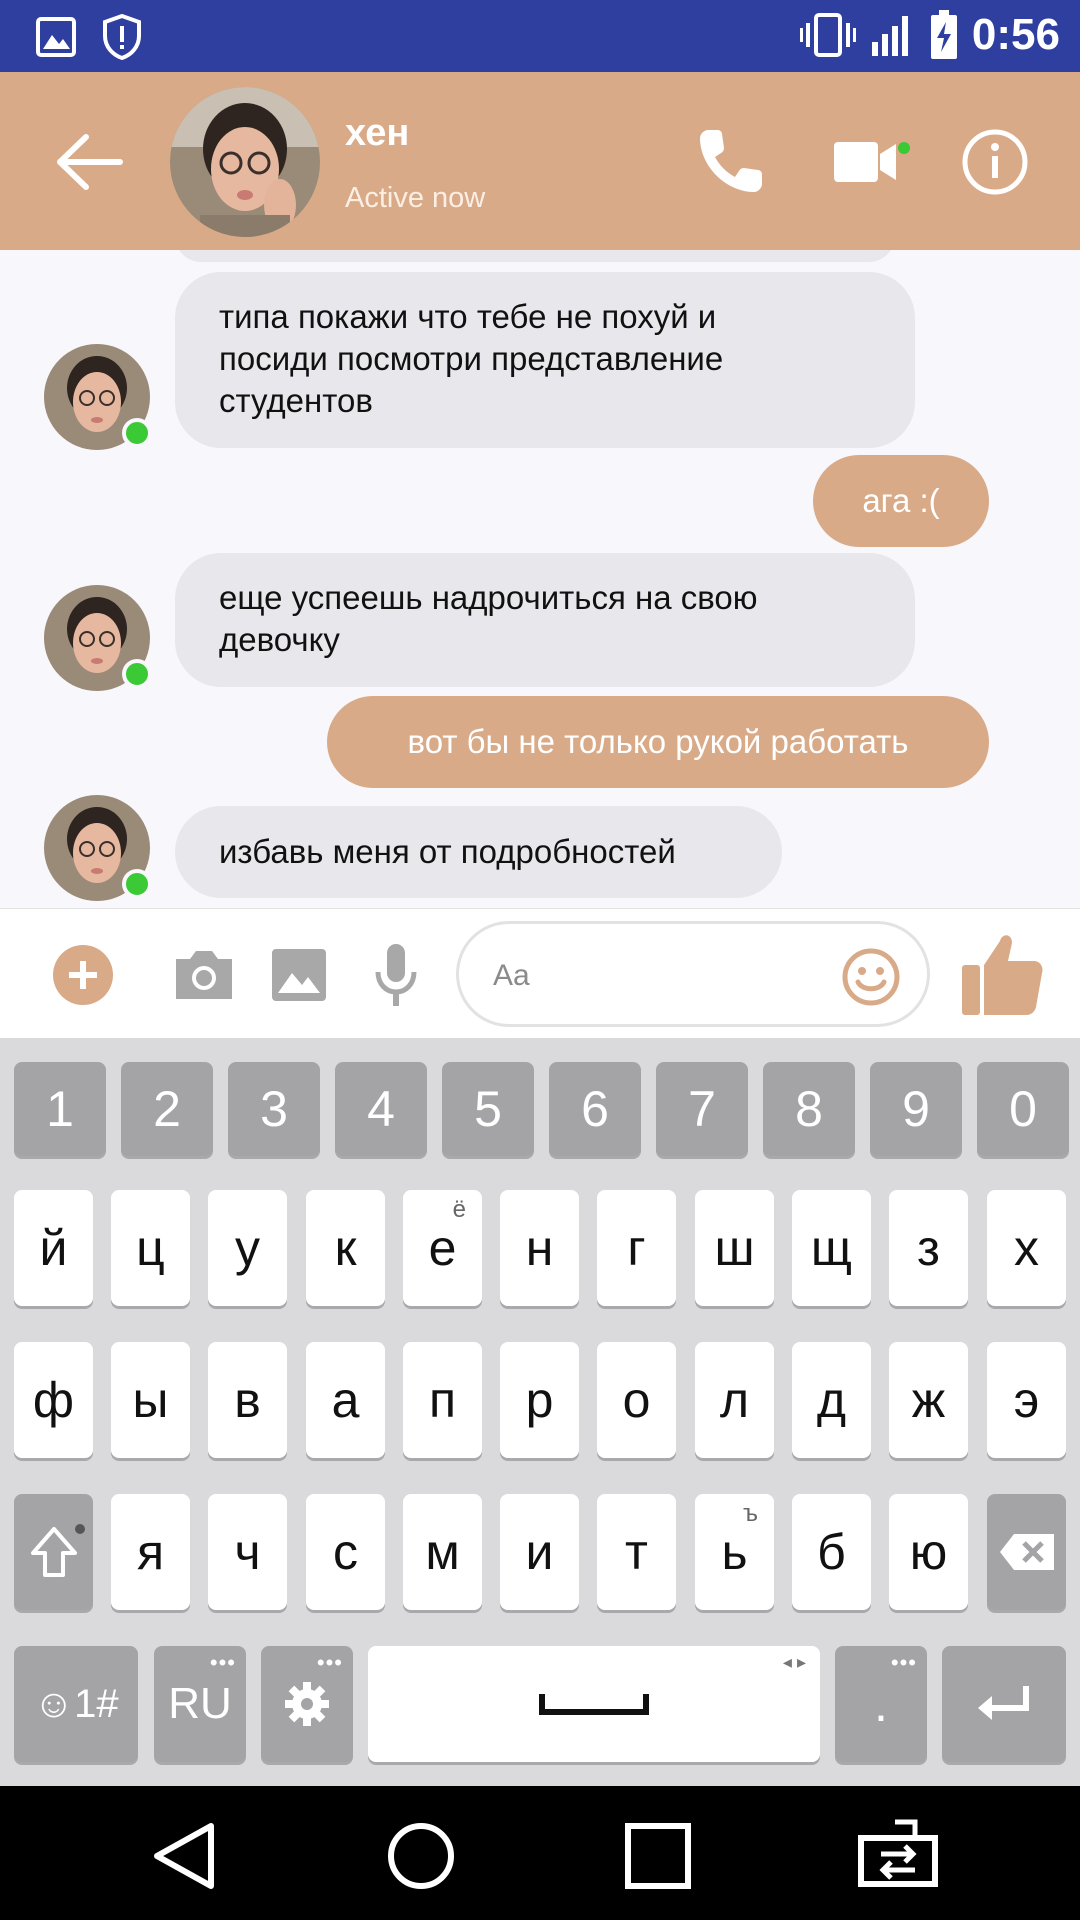 This screenshot has width=1080, height=1920. What do you see at coordinates (468, 316) in the screenshot?
I see `message-line: типа покажи что тебе не похуй и` at bounding box center [468, 316].